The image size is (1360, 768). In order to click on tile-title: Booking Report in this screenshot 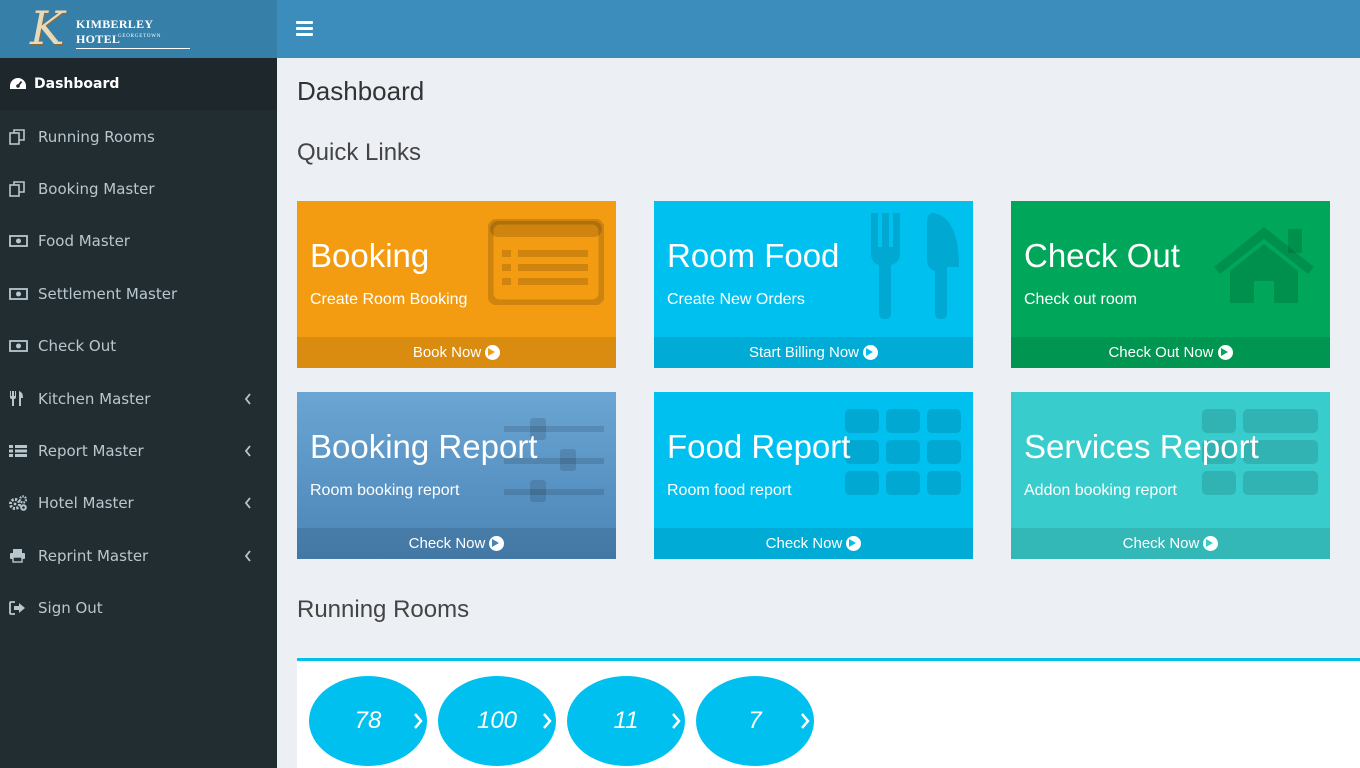, I will do `click(424, 446)`.